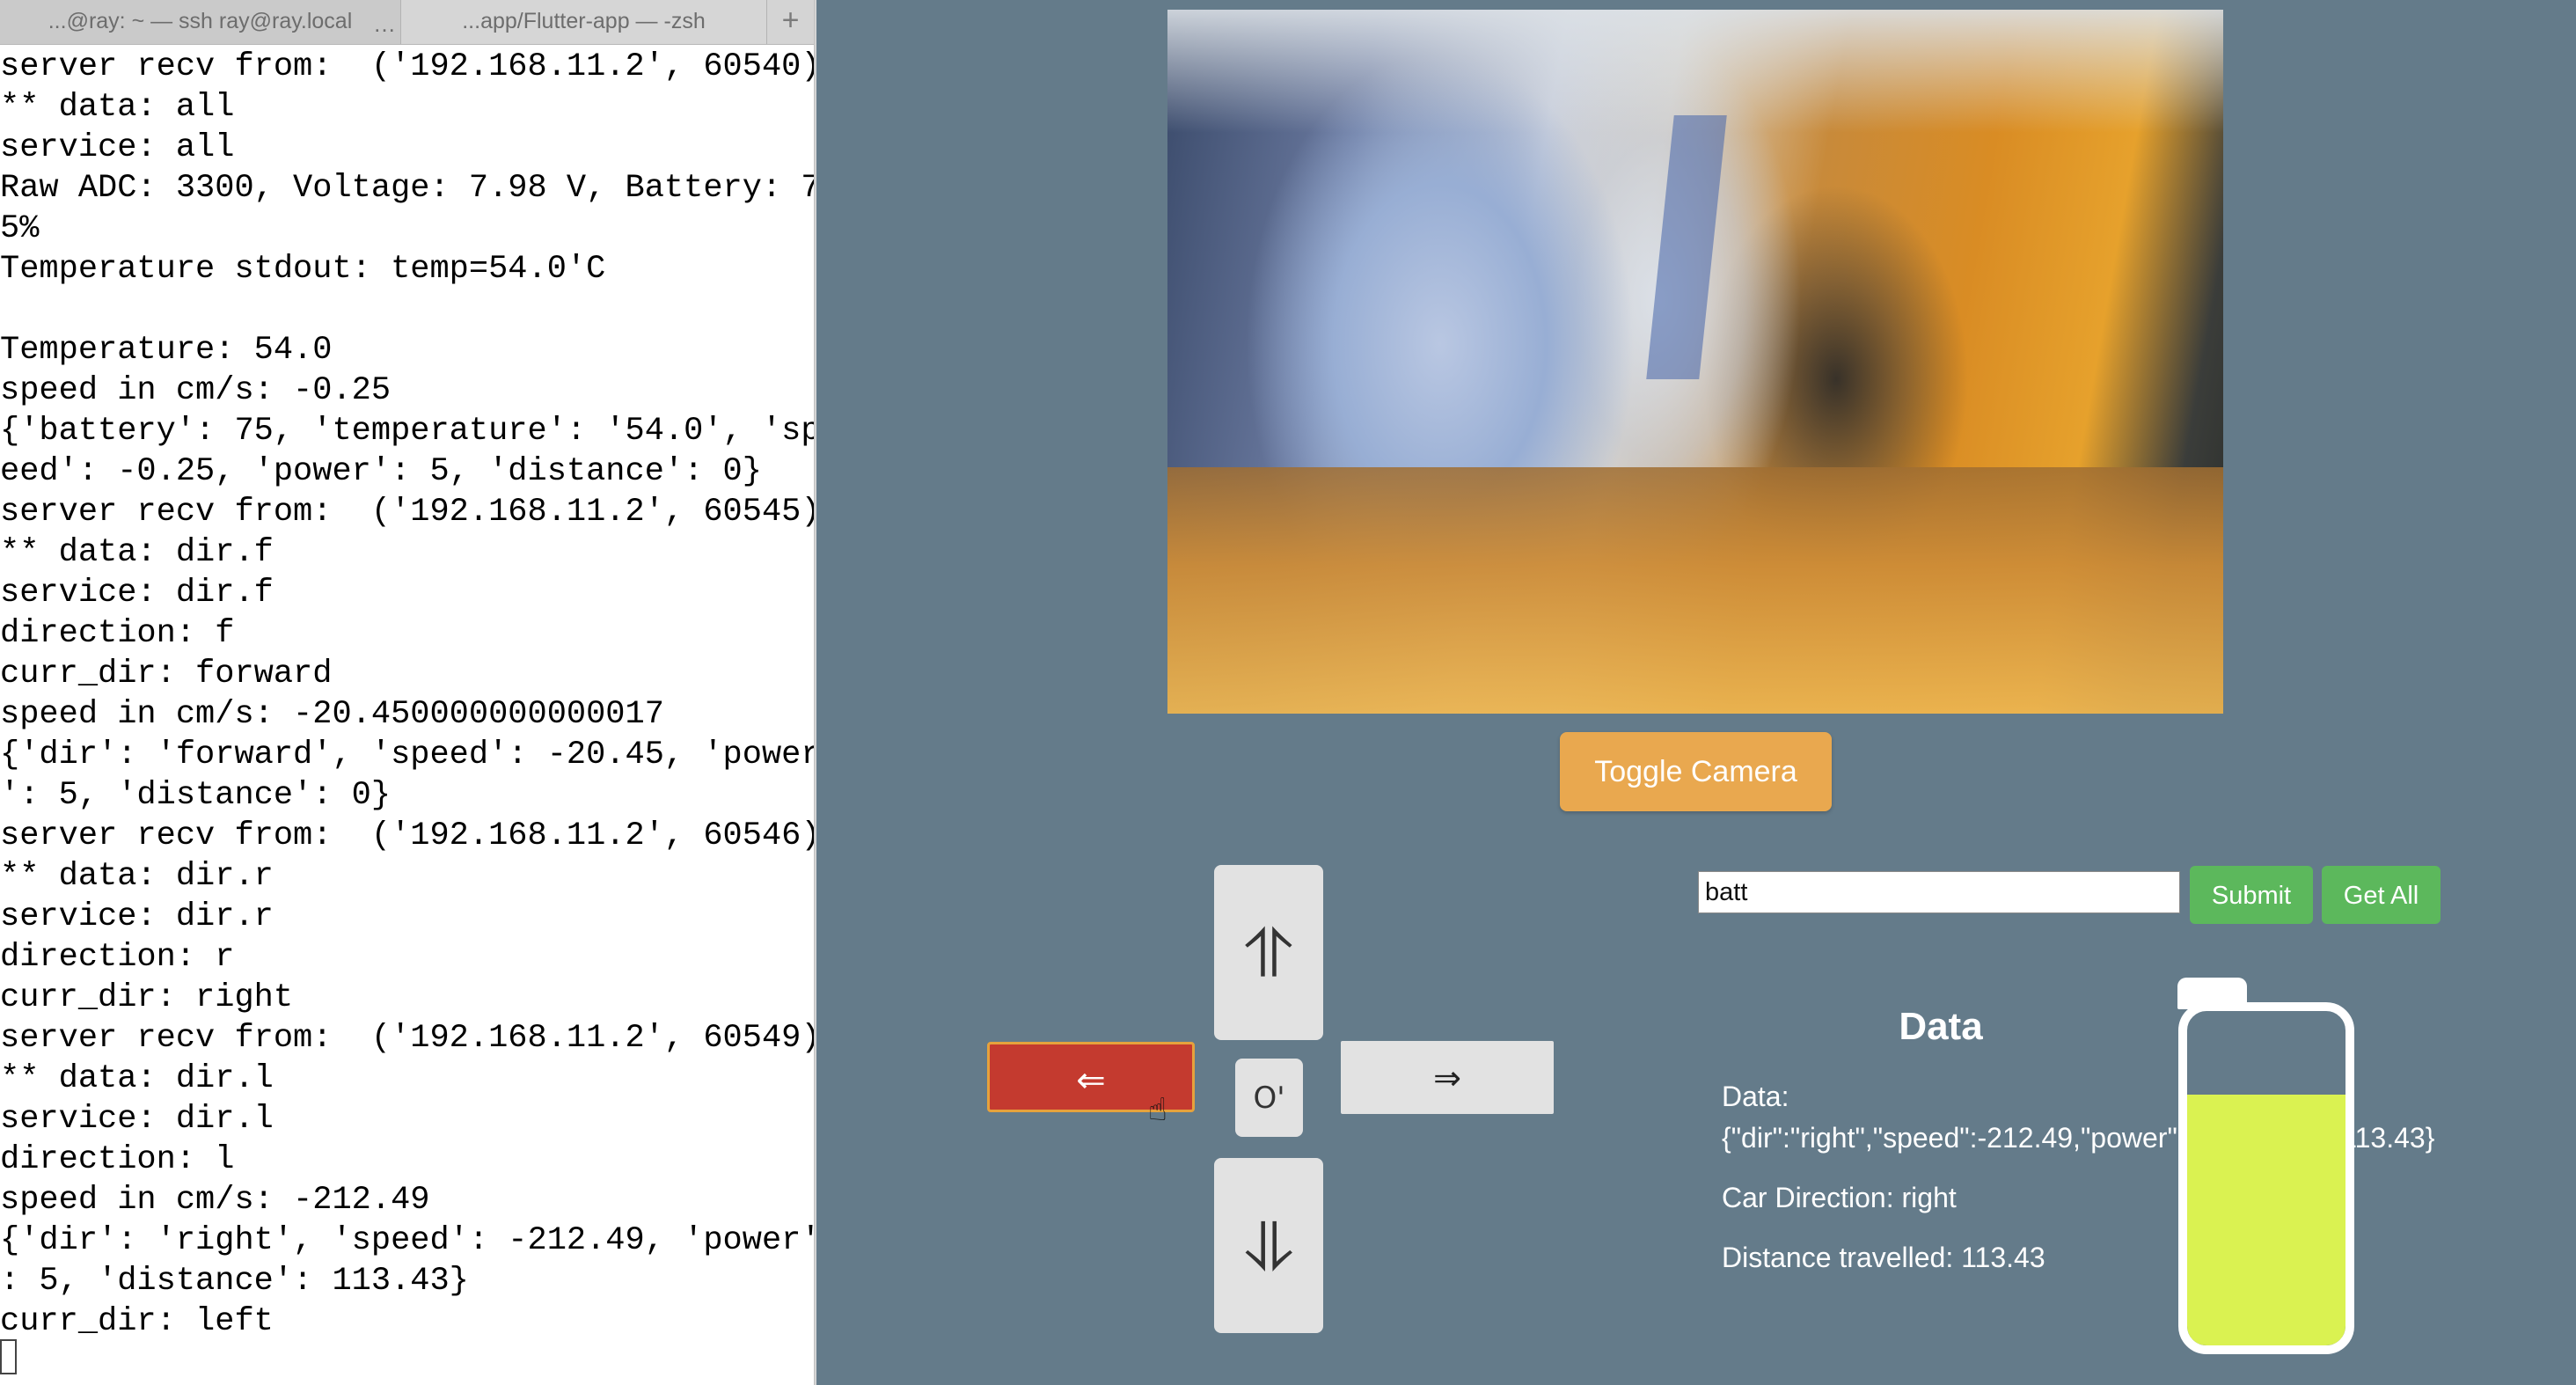 Image resolution: width=2576 pixels, height=1385 pixels. I want to click on terminal-line: Temperature: 54.0, so click(166, 350).